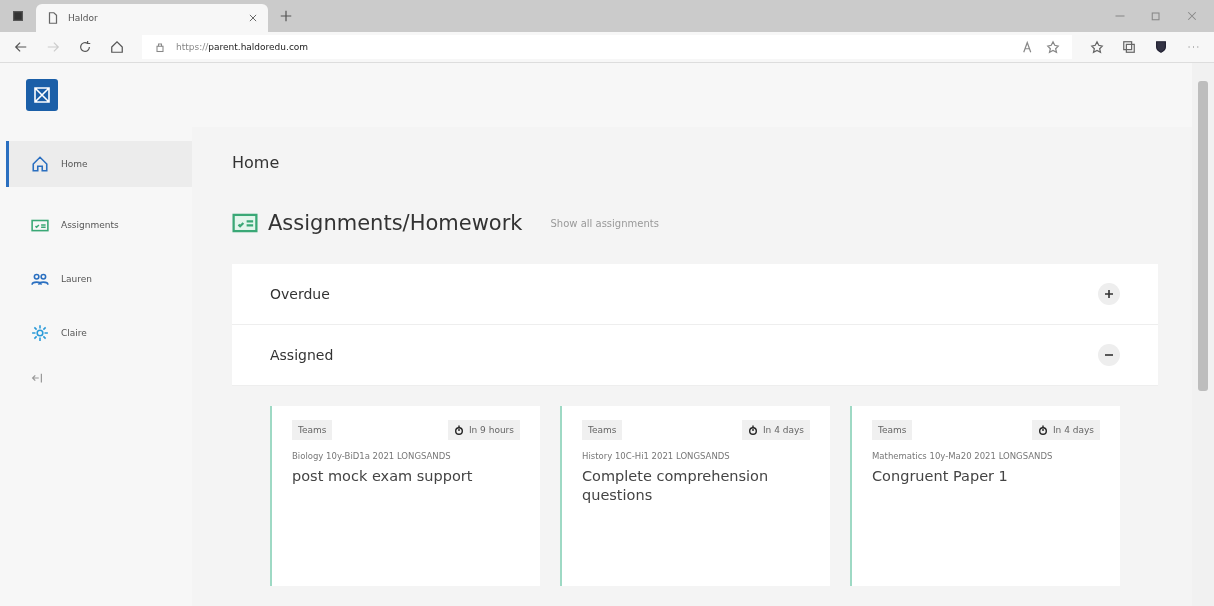 Image resolution: width=1214 pixels, height=606 pixels. Describe the element at coordinates (985, 496) in the screenshot. I see `assignment-card: Teams In 4 days Mathematics 10y-Ma20 2021 LONGSANDS Congruent Paper 1` at that location.